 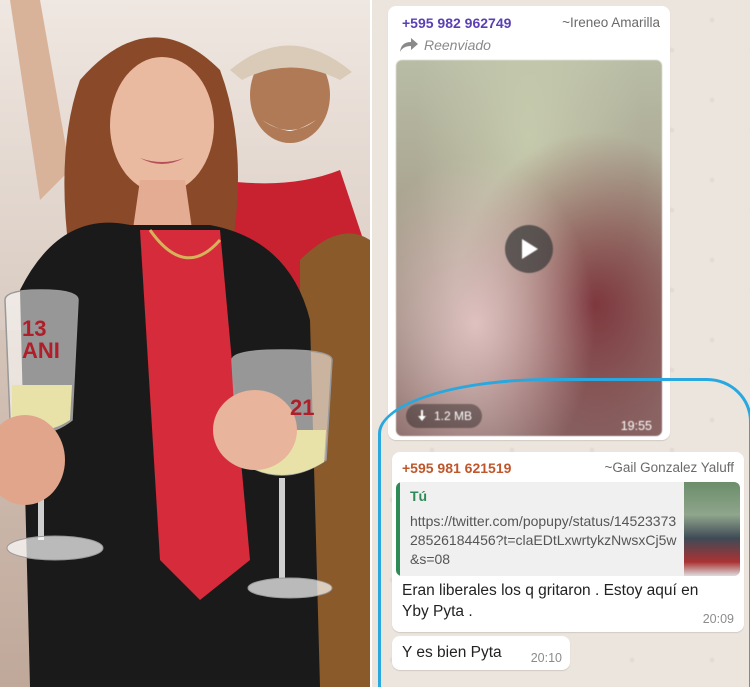 What do you see at coordinates (41, 339) in the screenshot?
I see `glass-left-print: 13 ANI` at bounding box center [41, 339].